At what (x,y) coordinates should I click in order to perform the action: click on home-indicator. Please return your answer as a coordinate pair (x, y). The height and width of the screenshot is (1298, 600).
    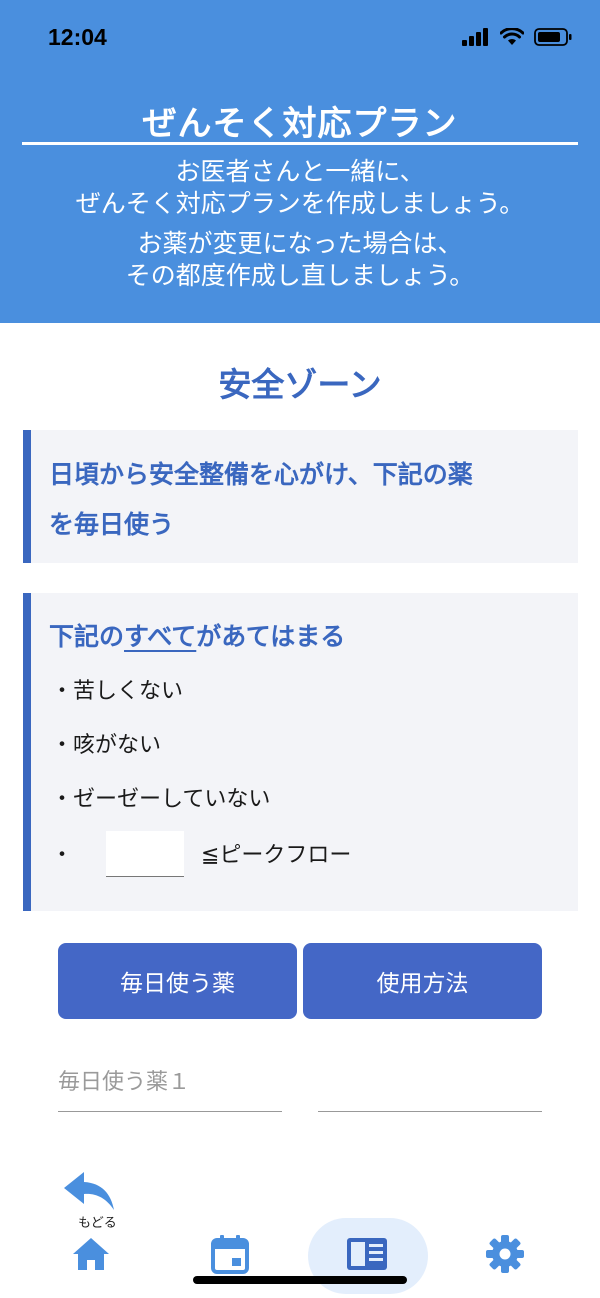
    Looking at the image, I should click on (300, 1280).